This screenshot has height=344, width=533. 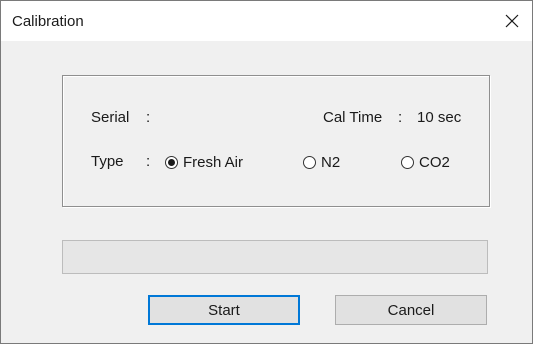 I want to click on radio-fresh-air: Fresh Air, so click(x=204, y=162).